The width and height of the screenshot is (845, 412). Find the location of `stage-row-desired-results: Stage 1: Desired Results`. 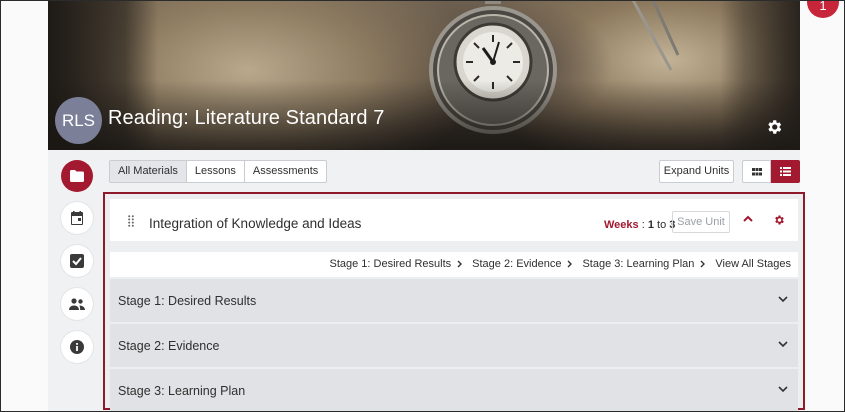

stage-row-desired-results: Stage 1: Desired Results is located at coordinates (454, 300).